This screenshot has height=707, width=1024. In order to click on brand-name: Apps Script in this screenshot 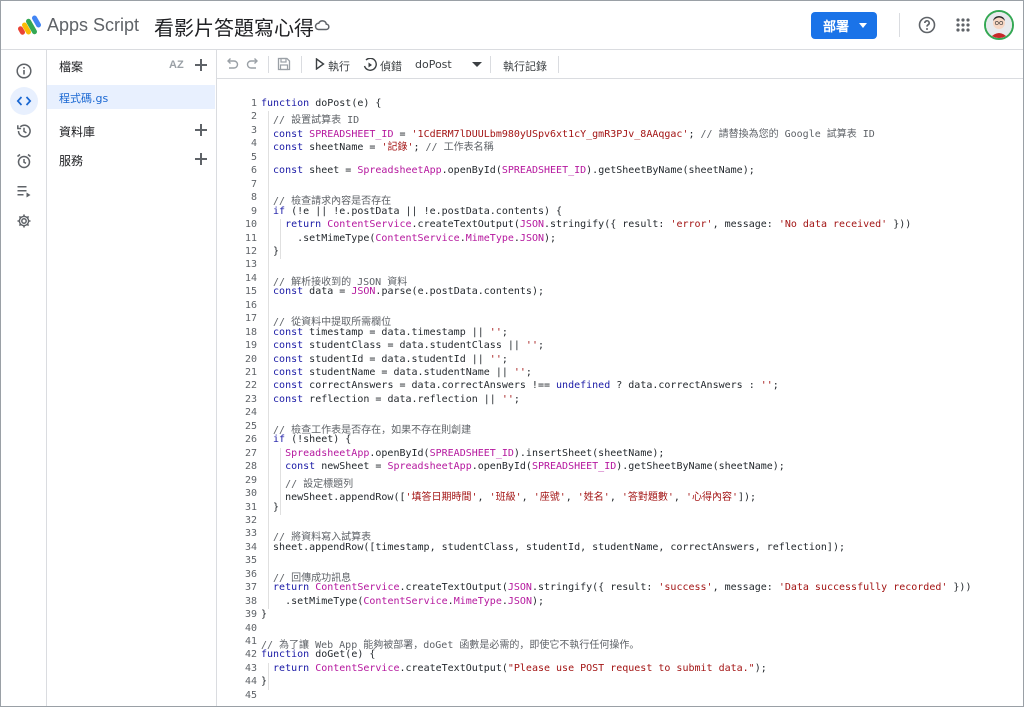, I will do `click(93, 25)`.